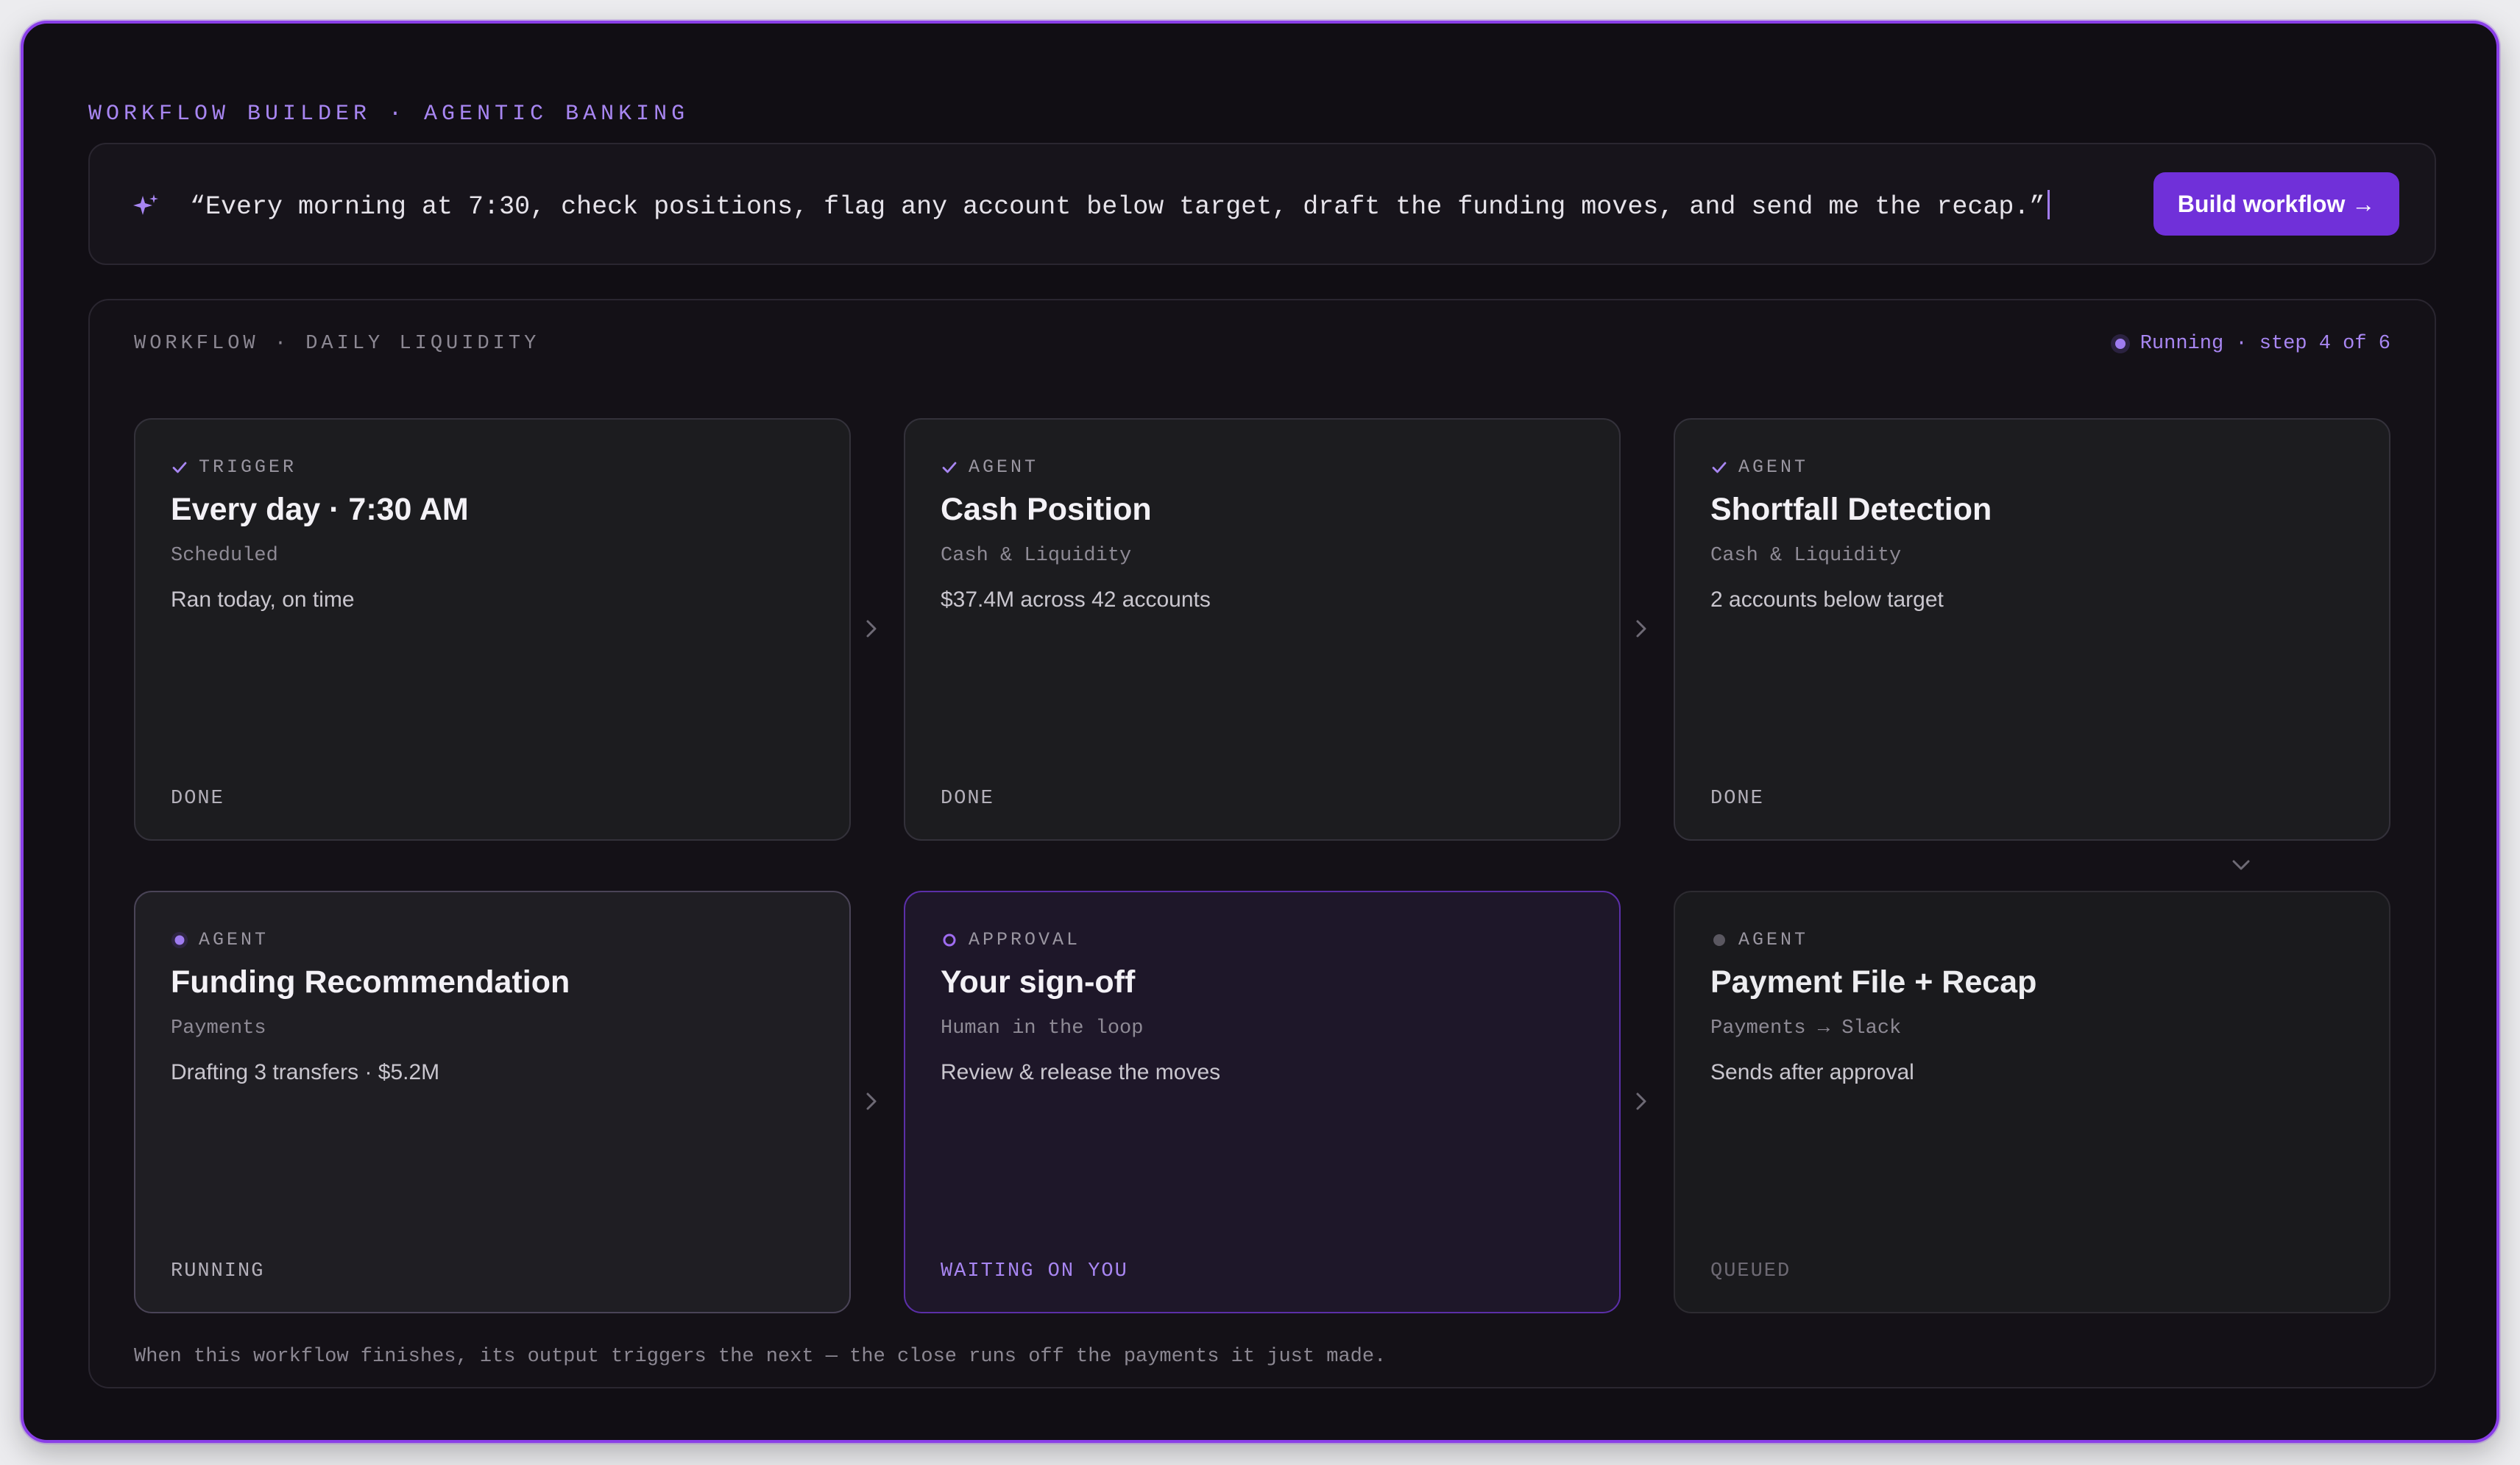 Image resolution: width=2520 pixels, height=1465 pixels. I want to click on step-state: WAITING ON YOU, so click(1034, 1271).